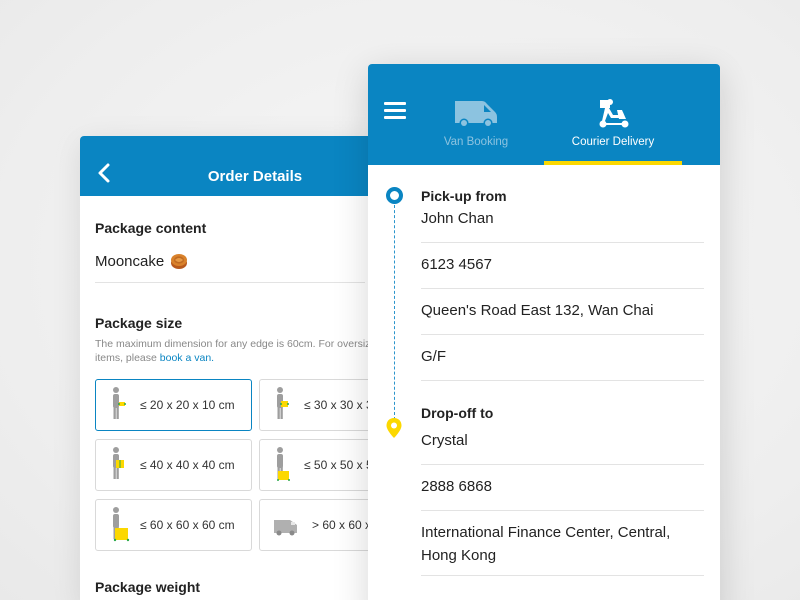 This screenshot has width=800, height=600. What do you see at coordinates (139, 323) in the screenshot?
I see `package-size-label: Package size` at bounding box center [139, 323].